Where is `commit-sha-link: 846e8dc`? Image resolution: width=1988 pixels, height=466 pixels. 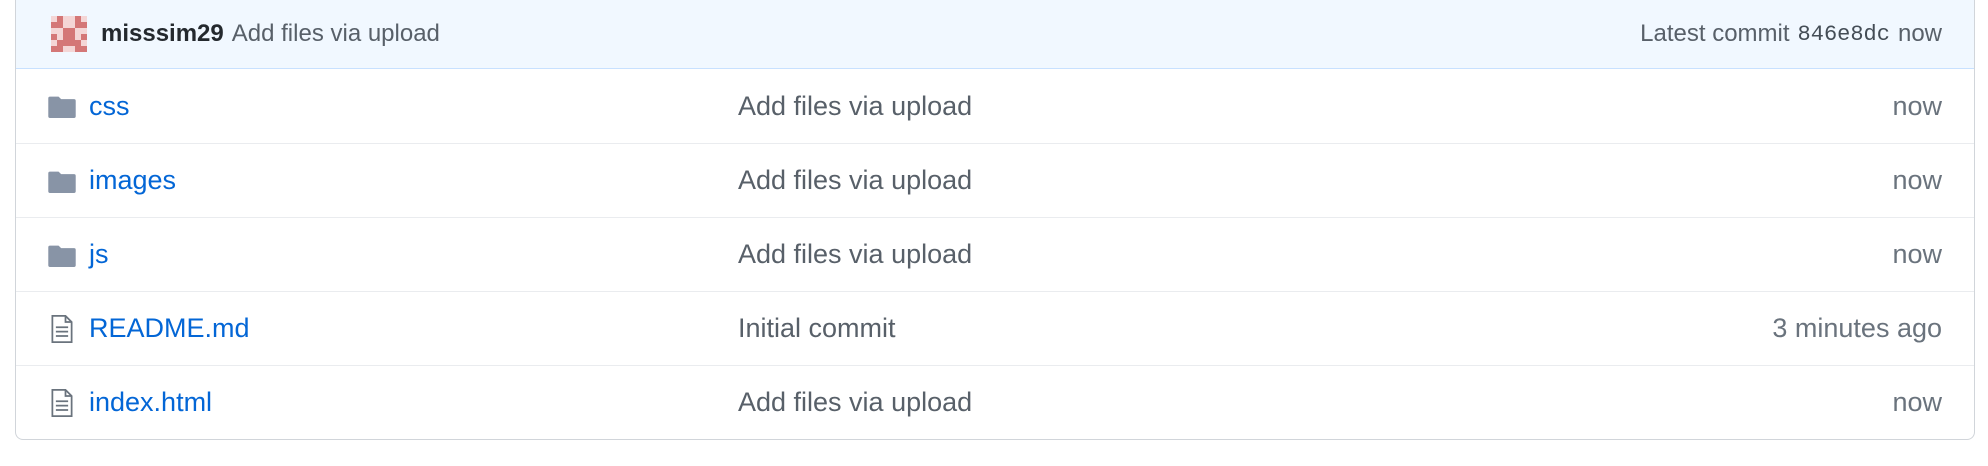
commit-sha-link: 846e8dc is located at coordinates (1844, 34).